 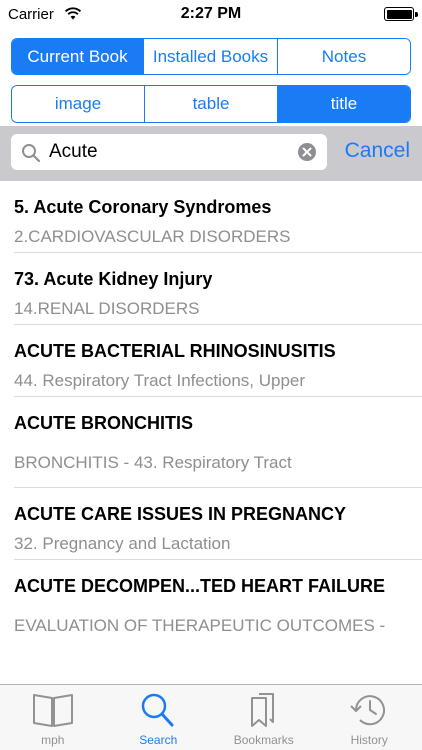 I want to click on battery-icon, so click(x=401, y=14).